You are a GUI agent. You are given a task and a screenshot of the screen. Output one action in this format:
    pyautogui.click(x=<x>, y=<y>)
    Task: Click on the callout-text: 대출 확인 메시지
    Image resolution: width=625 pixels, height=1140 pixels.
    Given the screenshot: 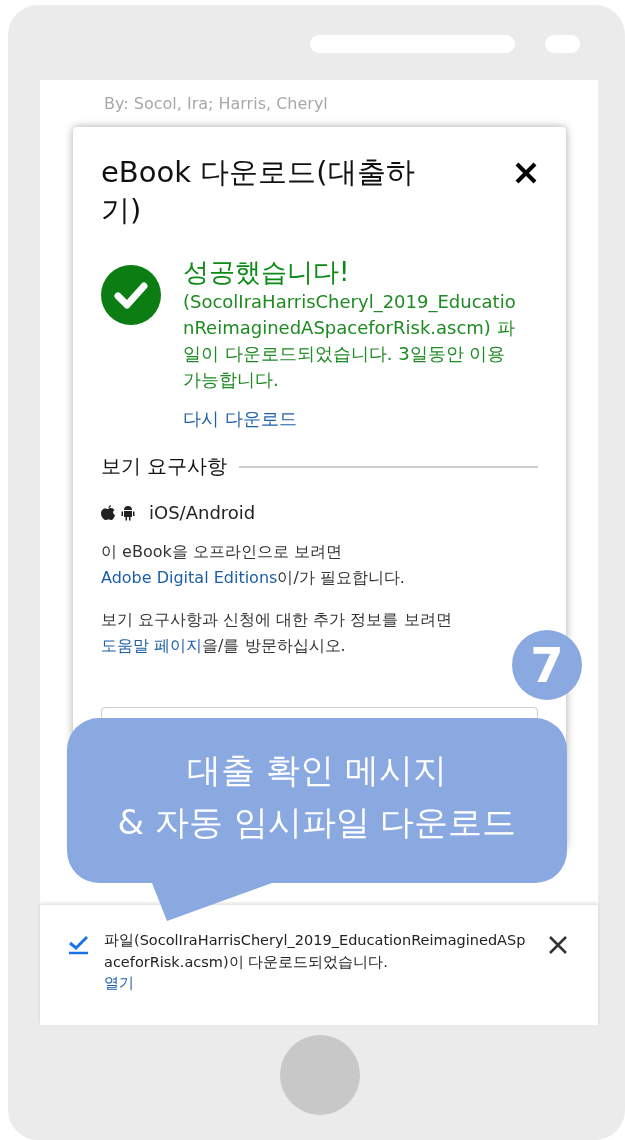 What is the action you would take?
    pyautogui.click(x=317, y=770)
    